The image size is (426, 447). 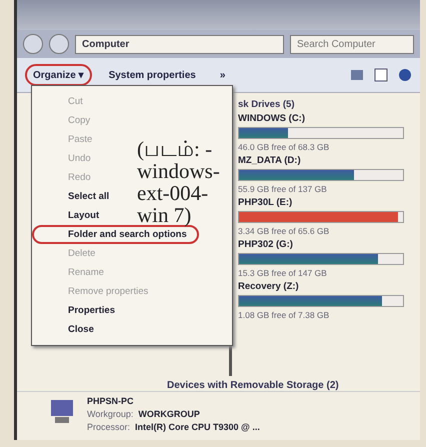 What do you see at coordinates (326, 202) in the screenshot?
I see `drive-name: PHP30L (E:)` at bounding box center [326, 202].